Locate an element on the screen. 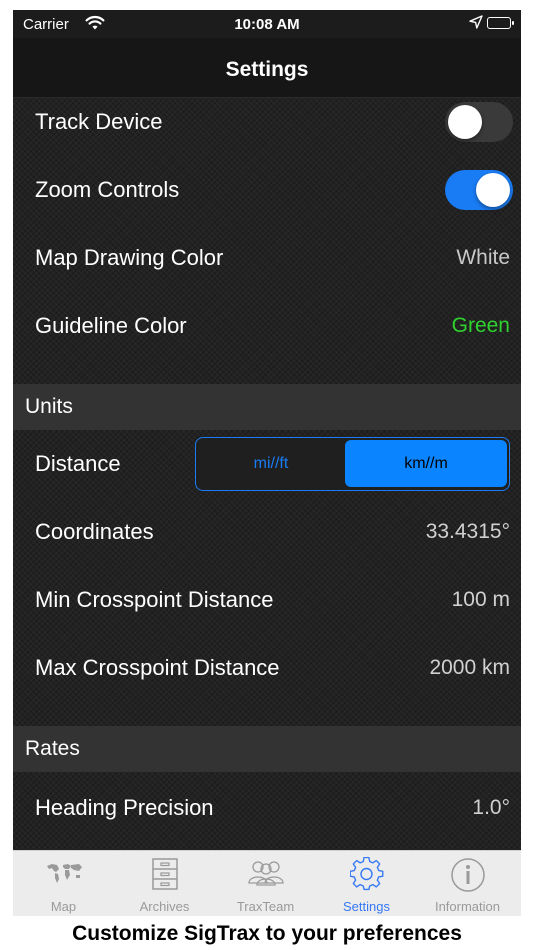 This screenshot has height=950, width=534. map-drawing-color-value: White is located at coordinates (483, 257).